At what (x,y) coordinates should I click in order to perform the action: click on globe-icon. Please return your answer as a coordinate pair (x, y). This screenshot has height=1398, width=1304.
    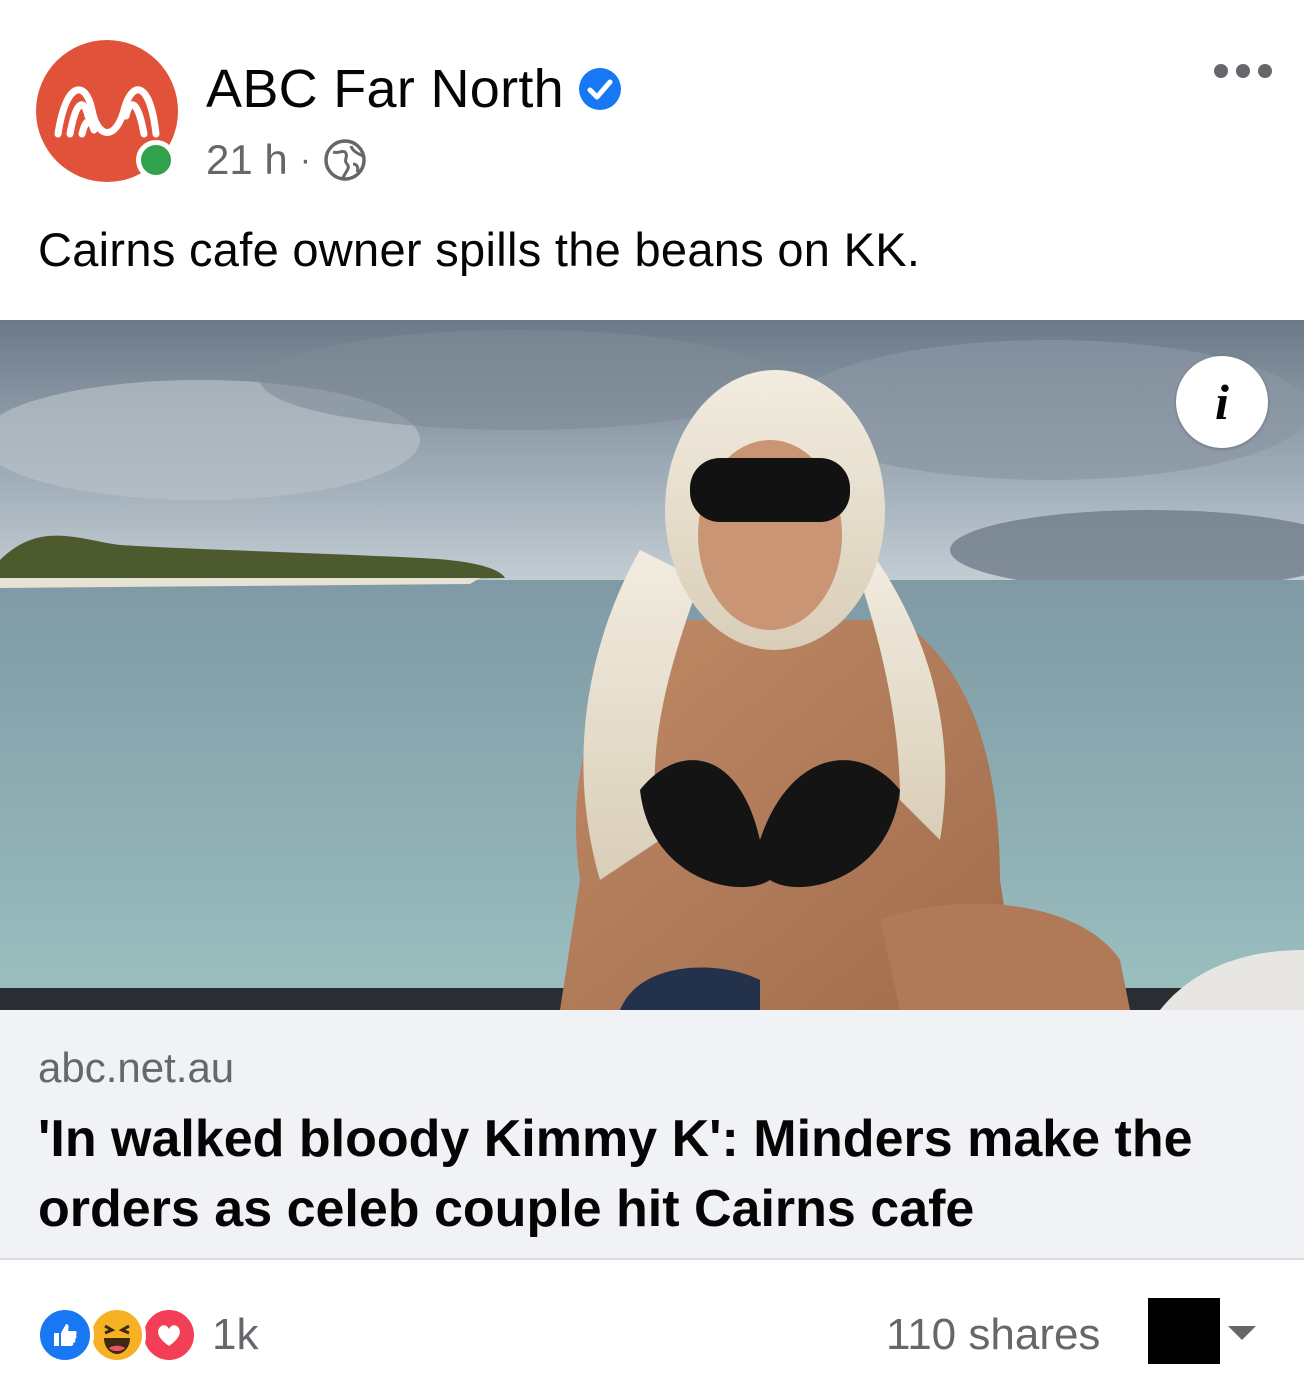
    Looking at the image, I should click on (345, 160).